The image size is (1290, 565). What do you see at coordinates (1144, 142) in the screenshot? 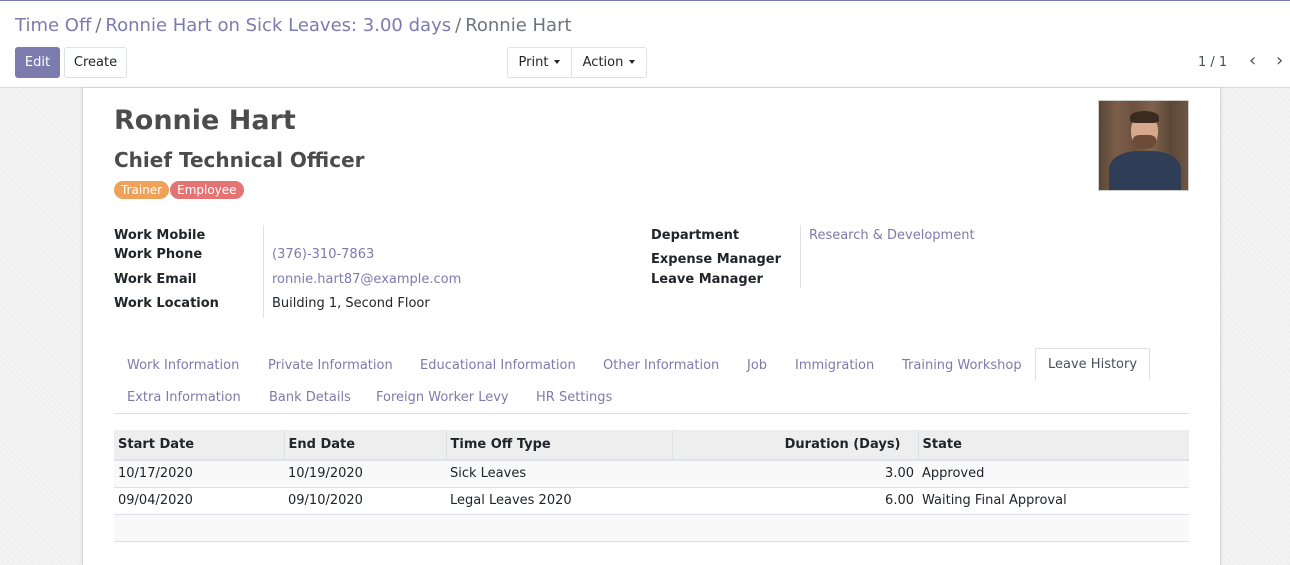
I see `avatar-beard` at bounding box center [1144, 142].